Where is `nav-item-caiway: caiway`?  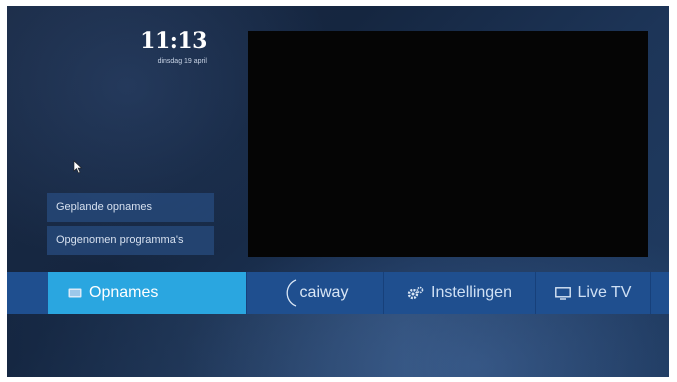 nav-item-caiway: caiway is located at coordinates (315, 293).